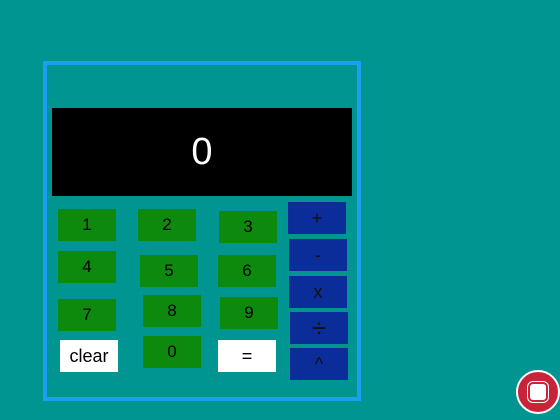 The image size is (560, 420). I want to click on key-7: 7, so click(87, 315).